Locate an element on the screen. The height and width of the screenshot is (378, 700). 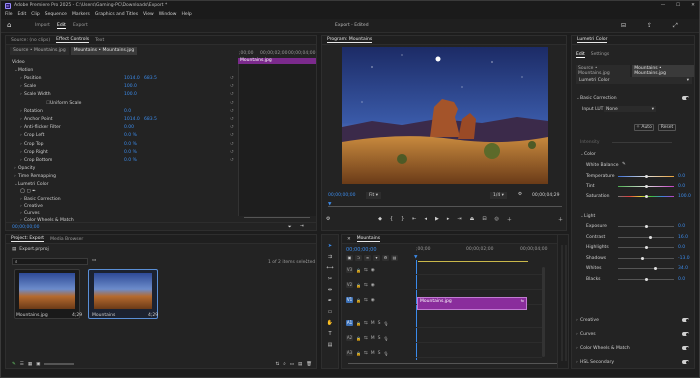
type-tool-icon: T is located at coordinates (329, 334).